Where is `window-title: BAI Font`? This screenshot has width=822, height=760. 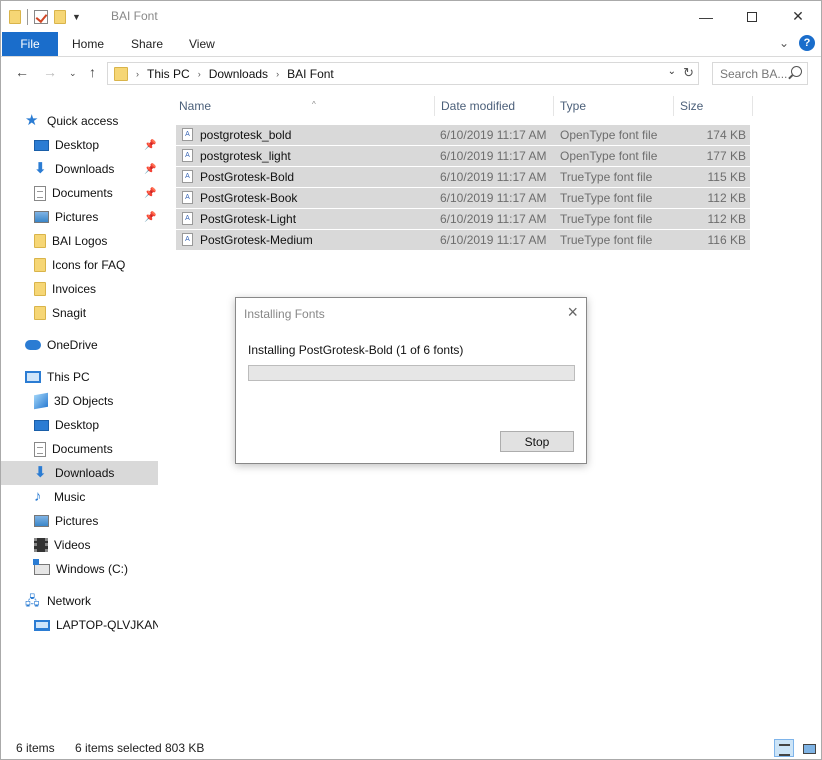
window-title: BAI Font is located at coordinates (134, 16).